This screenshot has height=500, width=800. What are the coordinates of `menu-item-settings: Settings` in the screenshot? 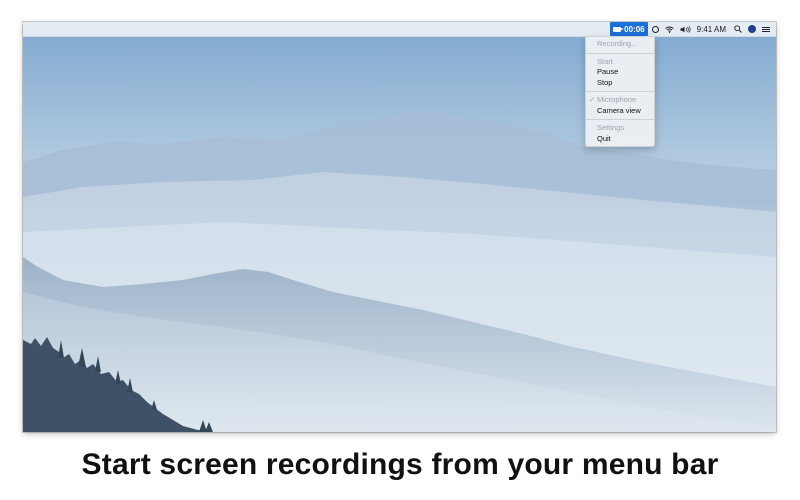 It's located at (611, 127).